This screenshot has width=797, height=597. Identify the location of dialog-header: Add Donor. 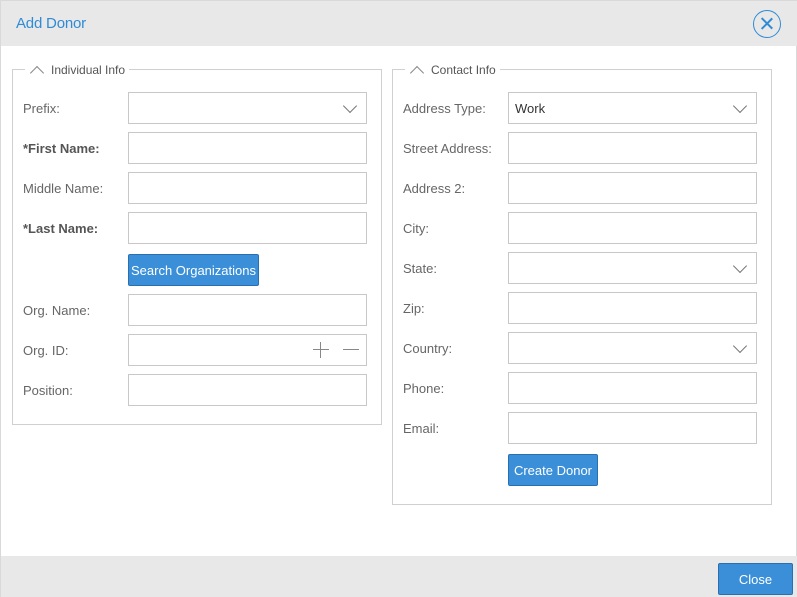
(399, 23).